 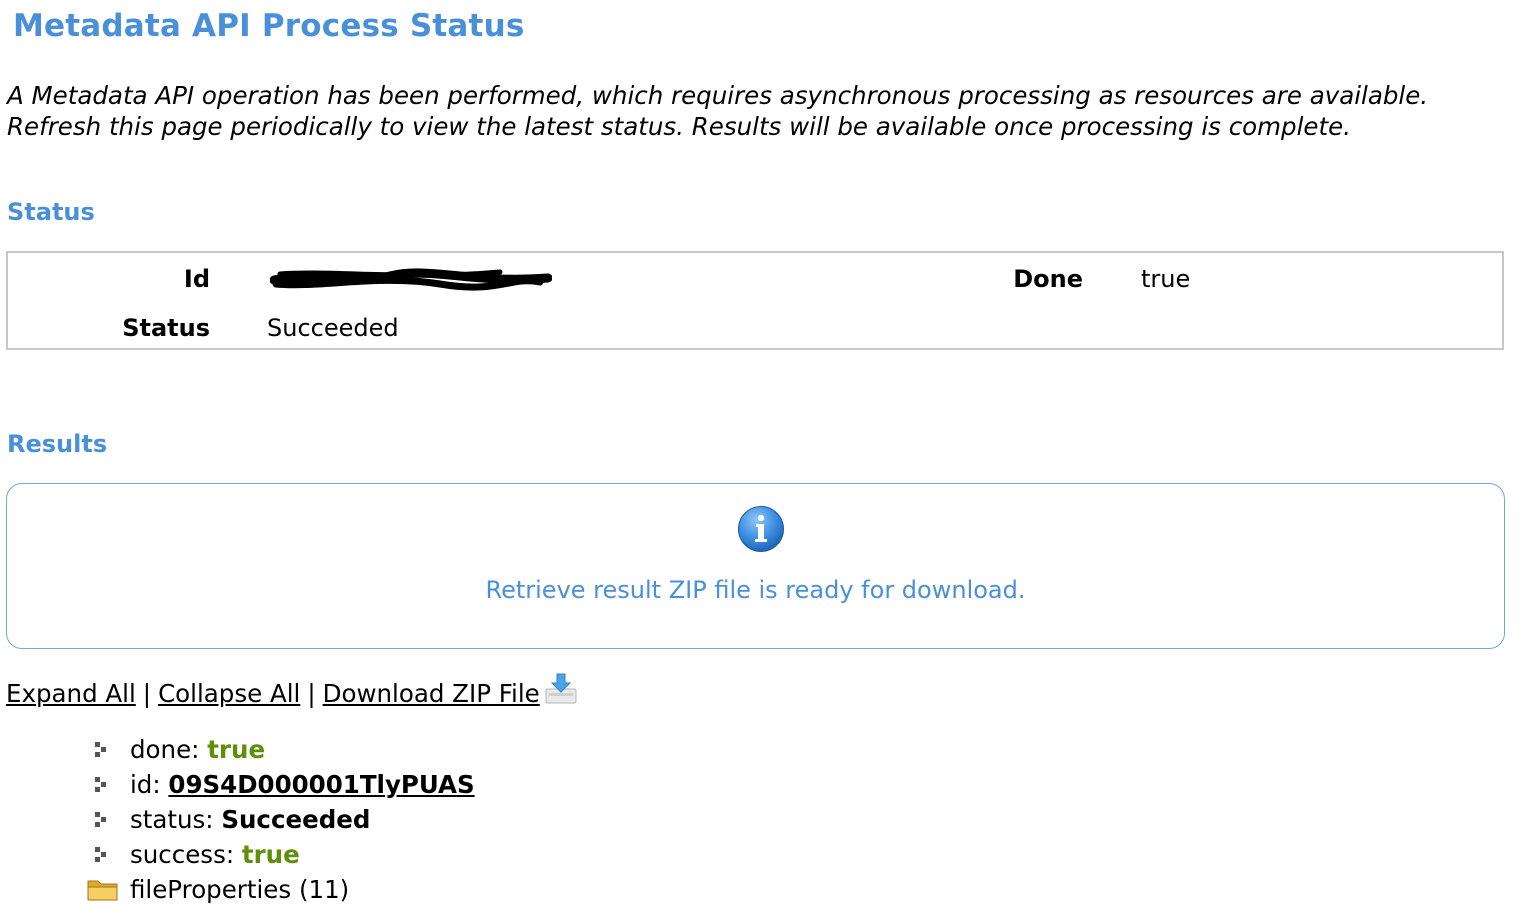 I want to click on page-title: Metadata API Process Status, so click(x=269, y=26).